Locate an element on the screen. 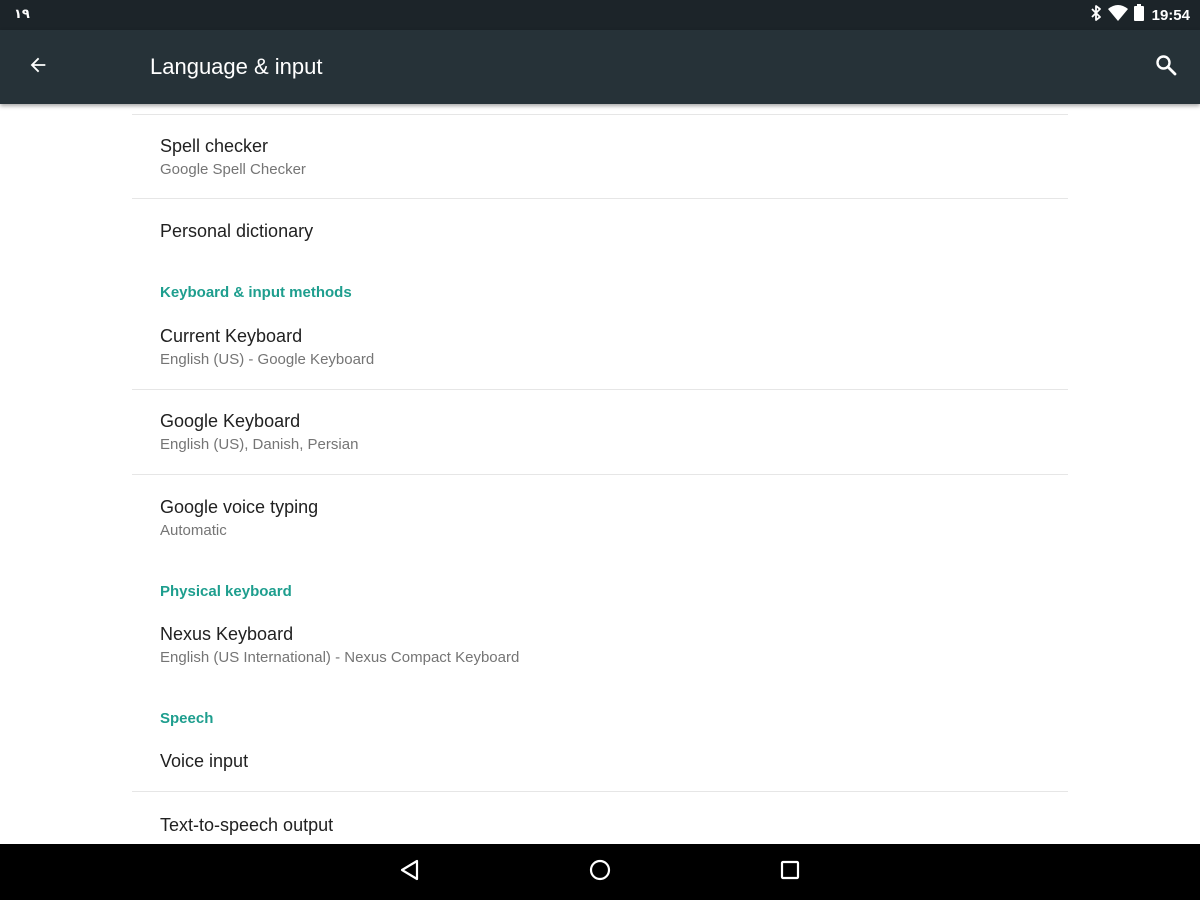 Image resolution: width=1200 pixels, height=900 pixels. spell-checker-title: Spell checker is located at coordinates (214, 146).